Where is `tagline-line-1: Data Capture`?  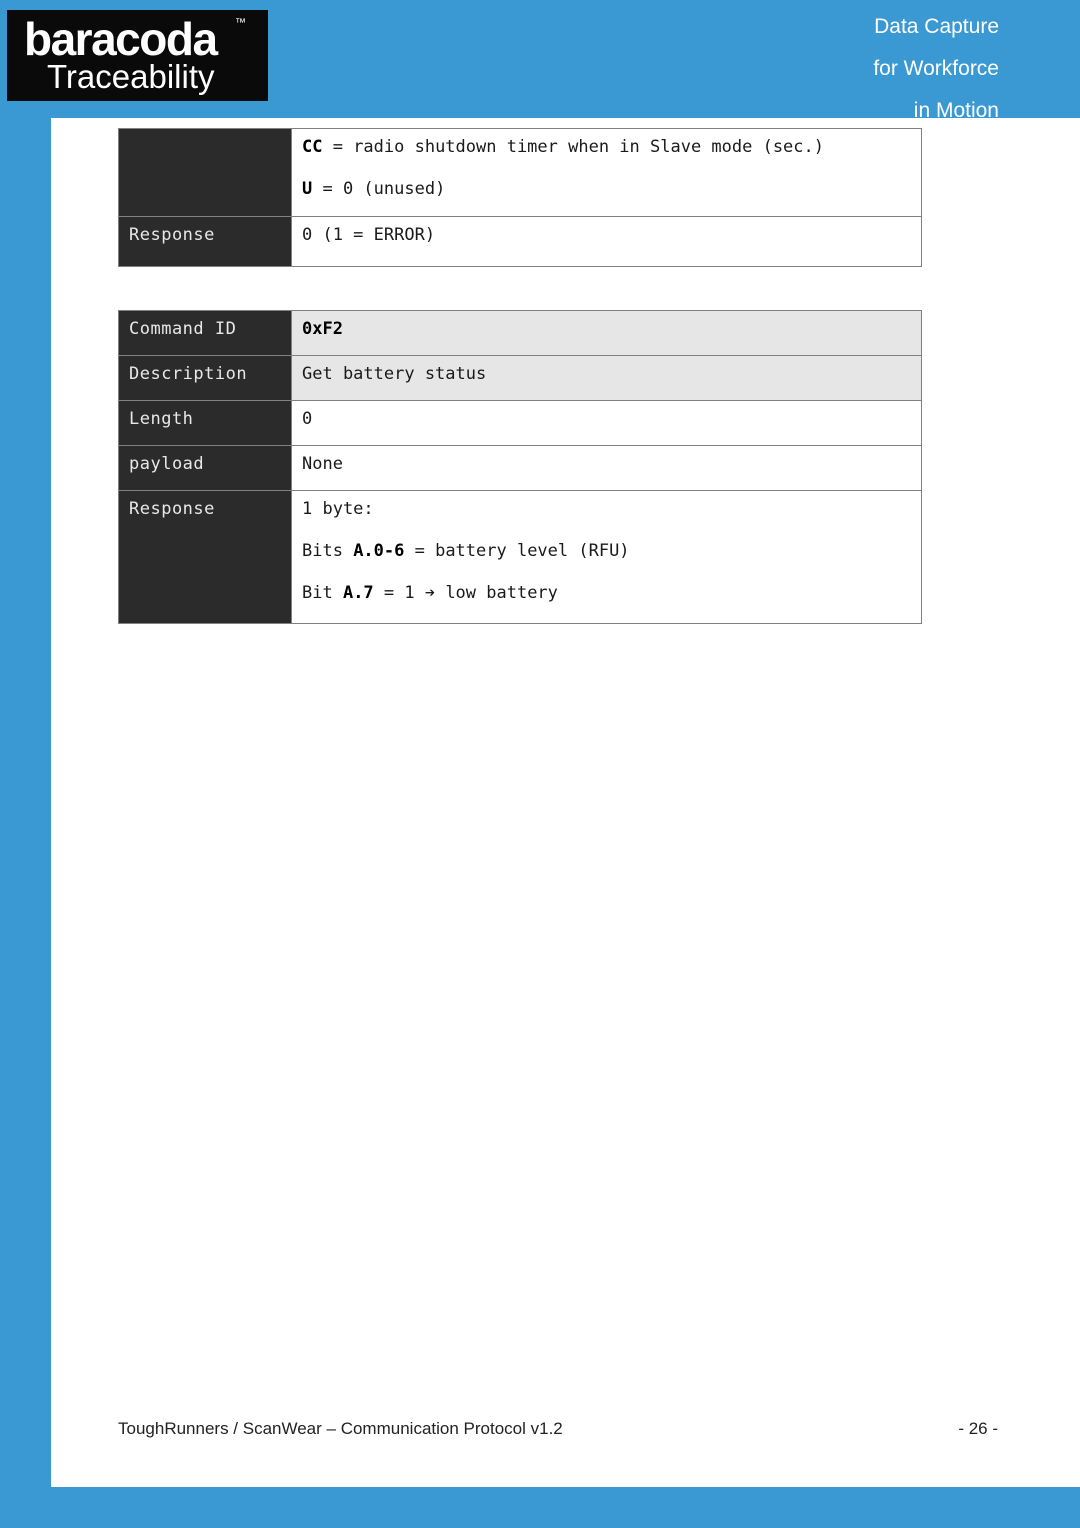
tagline-line-1: Data Capture is located at coordinates (936, 26).